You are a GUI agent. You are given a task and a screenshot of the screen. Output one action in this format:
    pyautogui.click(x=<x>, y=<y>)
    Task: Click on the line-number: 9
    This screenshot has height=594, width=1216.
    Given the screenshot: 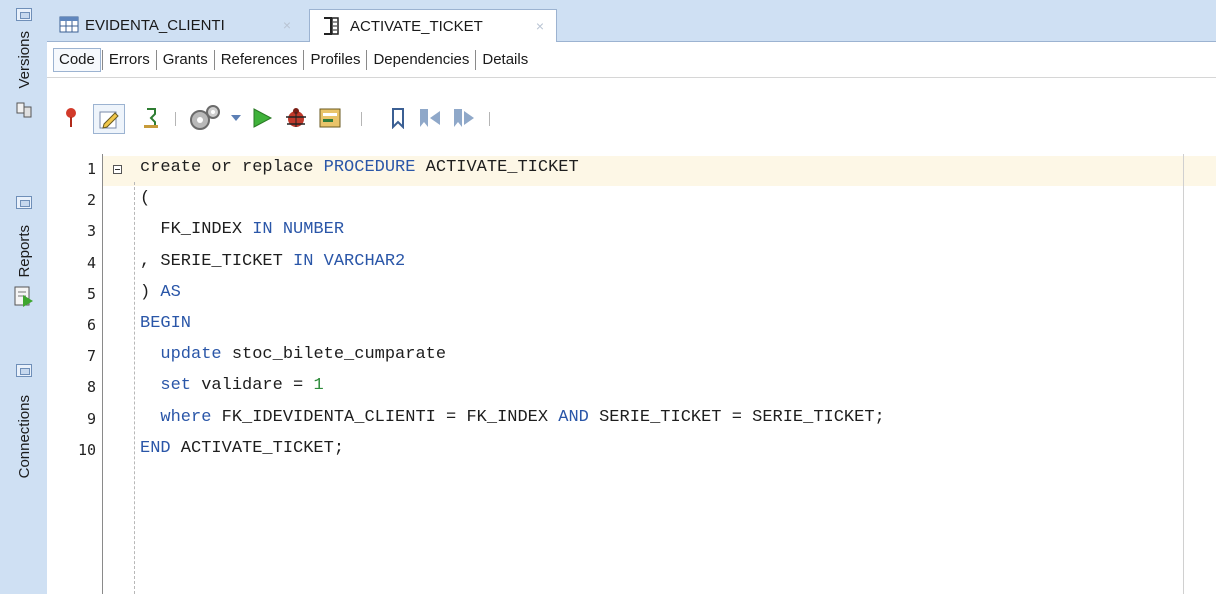 What is the action you would take?
    pyautogui.click(x=91, y=418)
    